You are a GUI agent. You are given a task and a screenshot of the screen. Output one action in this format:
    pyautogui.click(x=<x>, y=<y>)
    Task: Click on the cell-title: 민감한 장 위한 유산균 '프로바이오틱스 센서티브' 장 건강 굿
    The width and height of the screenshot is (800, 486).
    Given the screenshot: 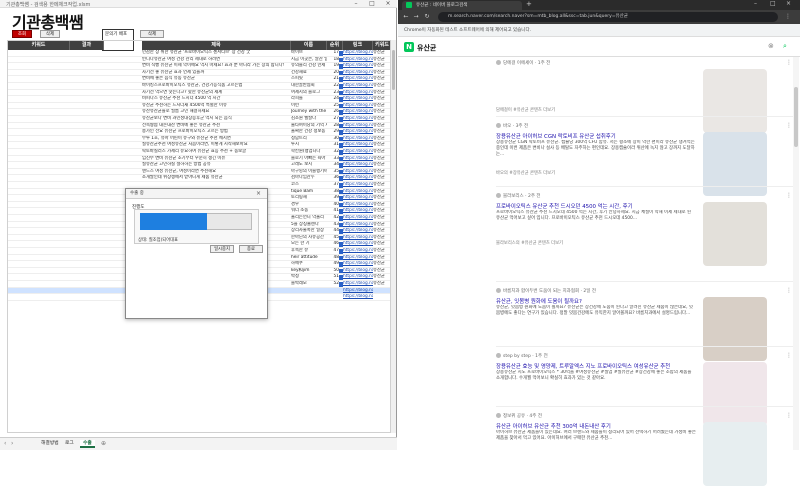 What is the action you would take?
    pyautogui.click(x=216, y=53)
    